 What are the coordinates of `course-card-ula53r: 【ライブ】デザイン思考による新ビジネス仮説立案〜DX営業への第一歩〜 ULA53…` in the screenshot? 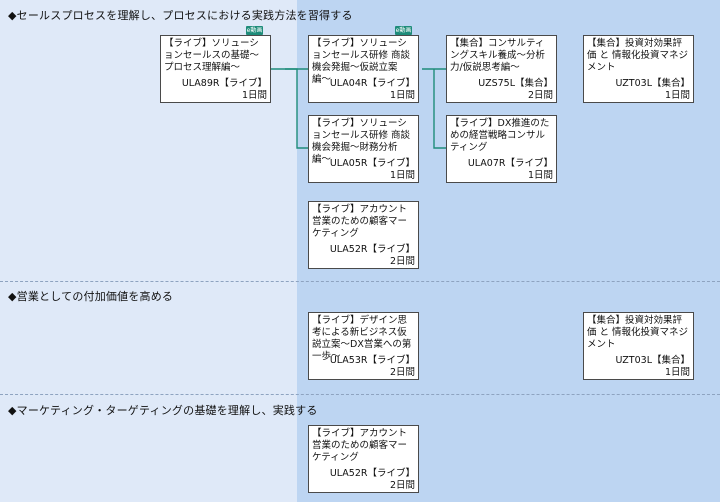 It's located at (363, 346).